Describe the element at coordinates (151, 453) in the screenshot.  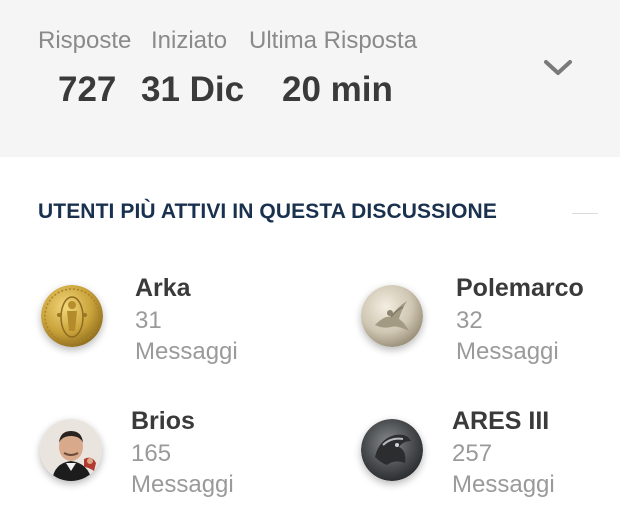
I see `post-count: 165` at that location.